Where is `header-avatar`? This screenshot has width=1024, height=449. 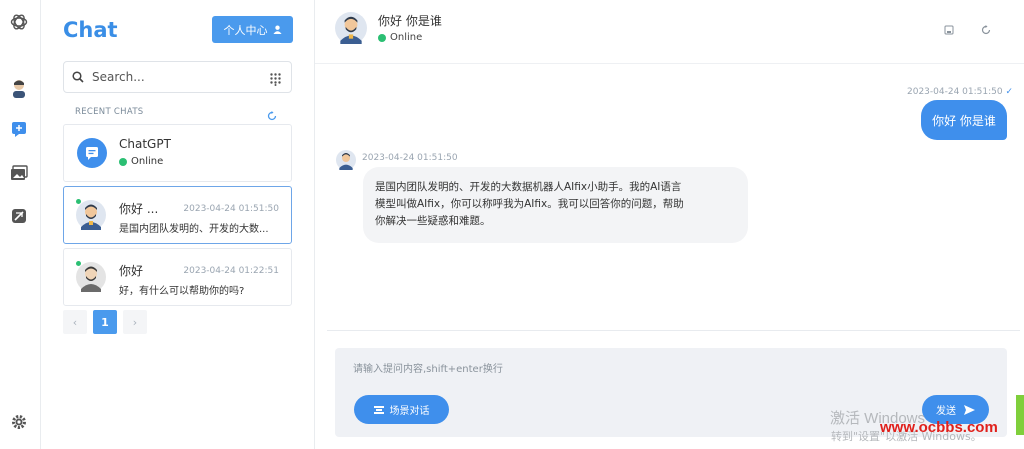
header-avatar is located at coordinates (351, 30).